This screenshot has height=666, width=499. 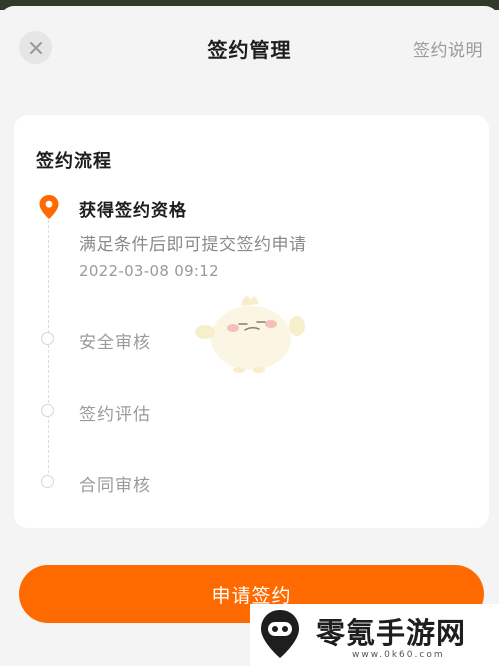 What do you see at coordinates (115, 415) in the screenshot?
I see `step-title-signing-evaluation: 签约评估` at bounding box center [115, 415].